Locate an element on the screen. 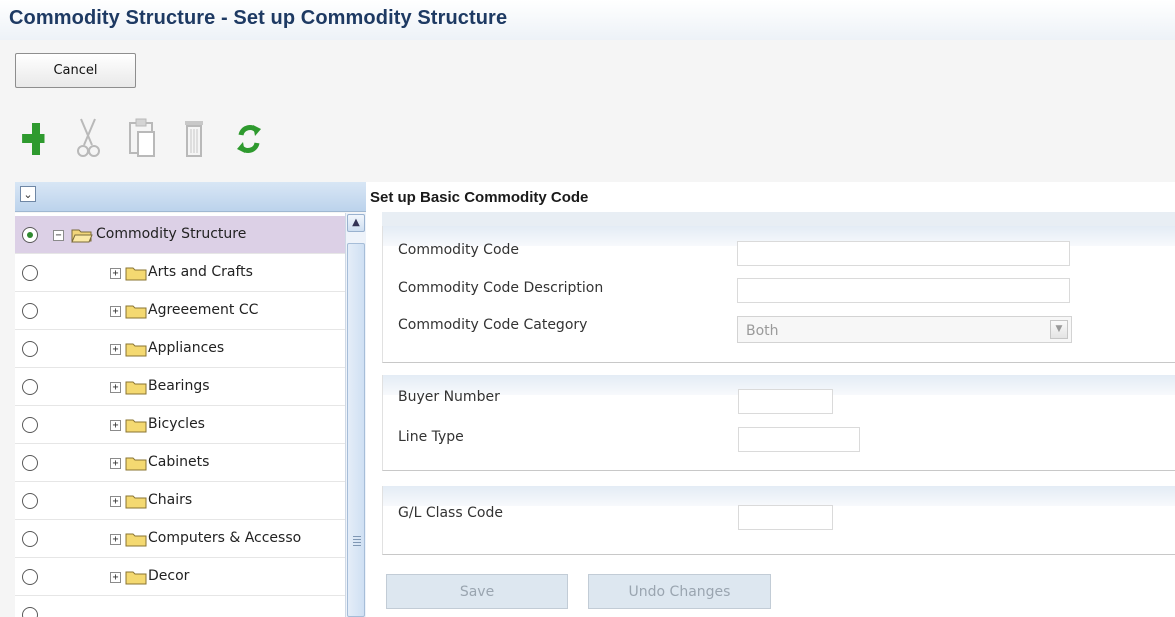 The height and width of the screenshot is (617, 1175). tree-label: Bearings is located at coordinates (179, 386).